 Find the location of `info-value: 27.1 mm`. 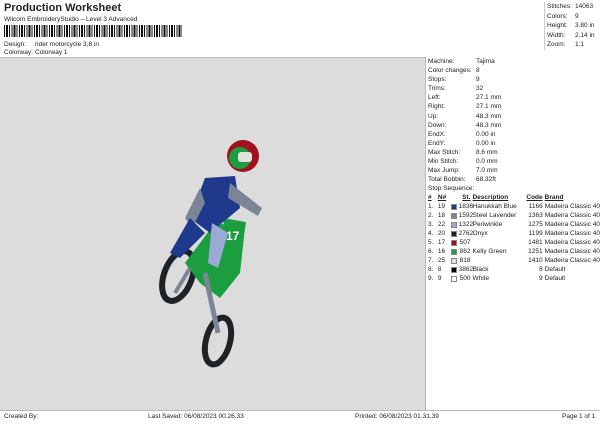

info-value: 27.1 mm is located at coordinates (489, 98).